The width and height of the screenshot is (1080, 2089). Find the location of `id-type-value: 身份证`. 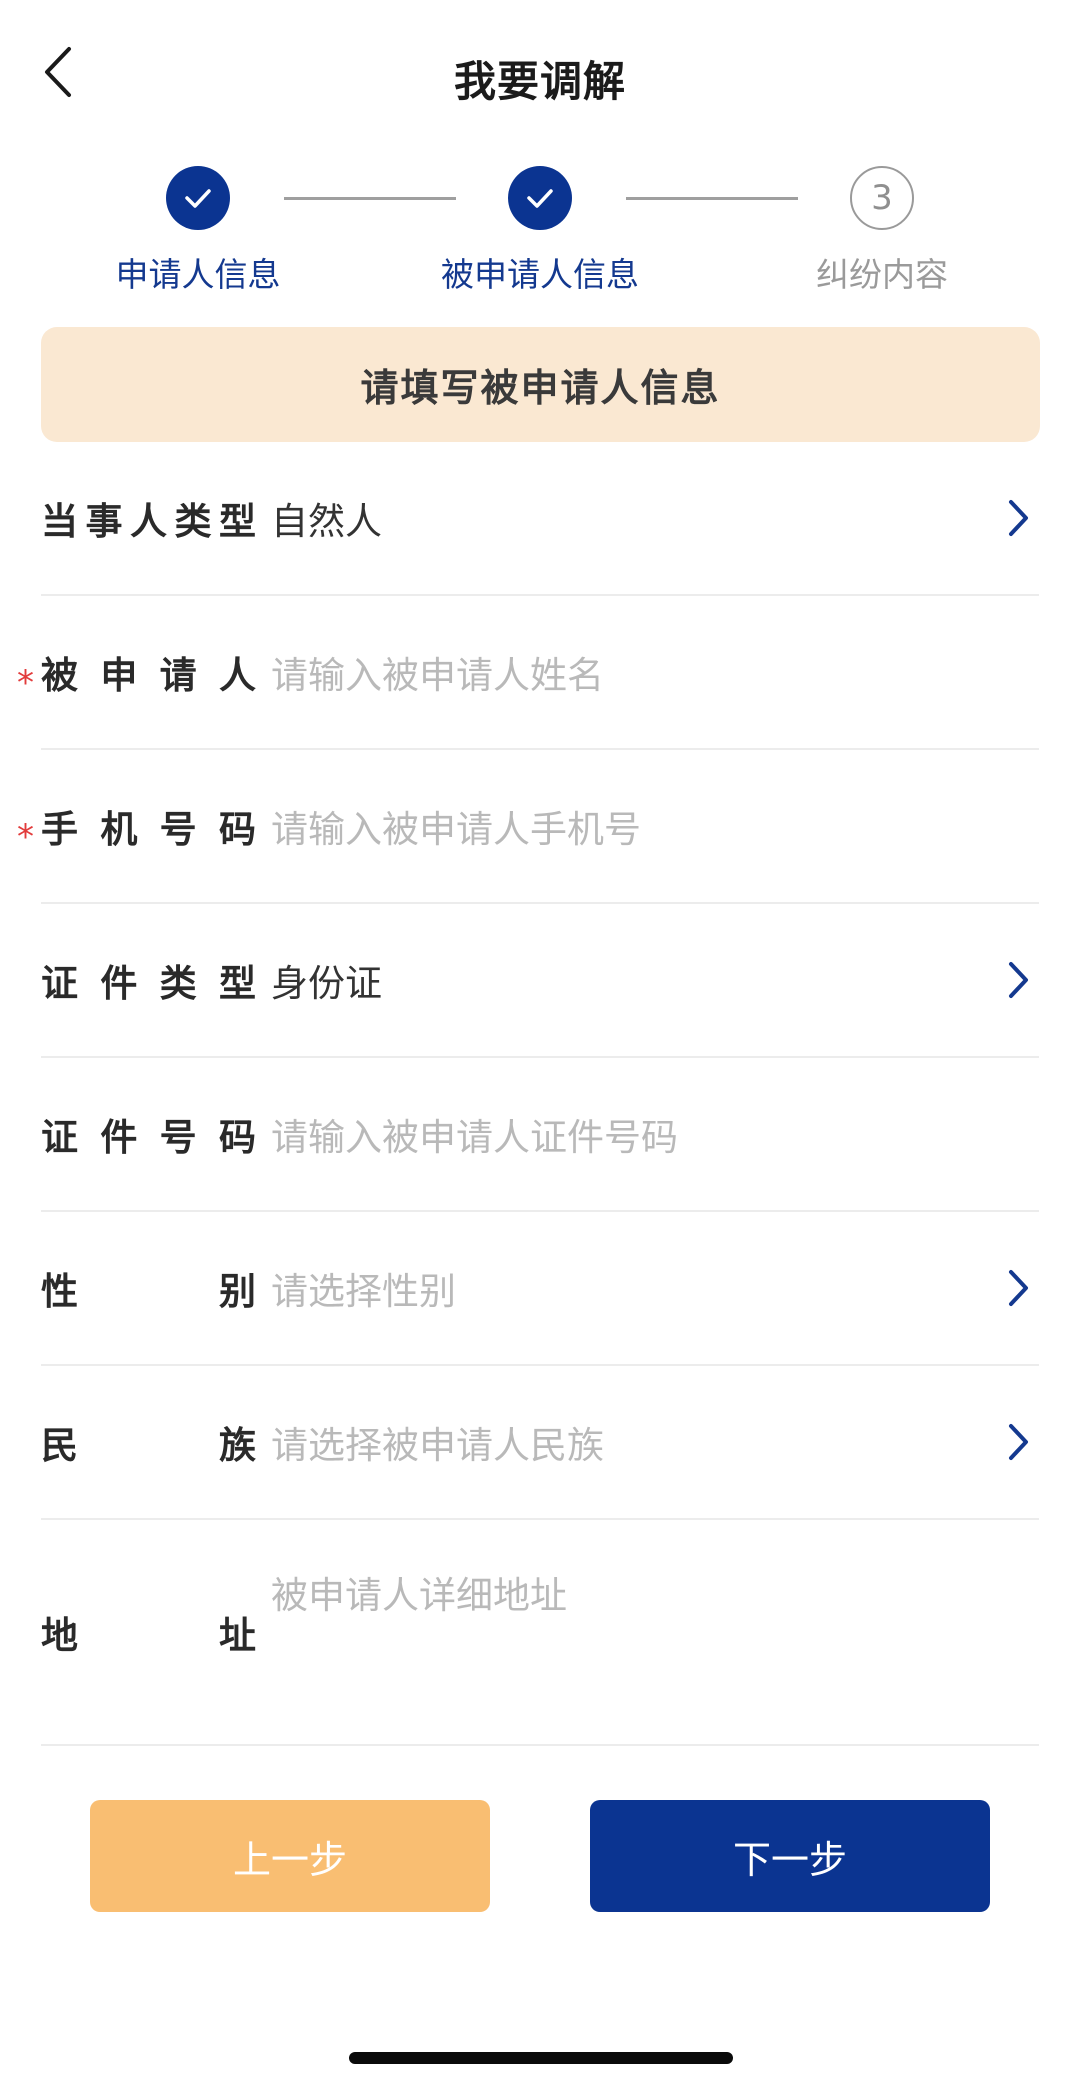

id-type-value: 身份证 is located at coordinates (326, 980).